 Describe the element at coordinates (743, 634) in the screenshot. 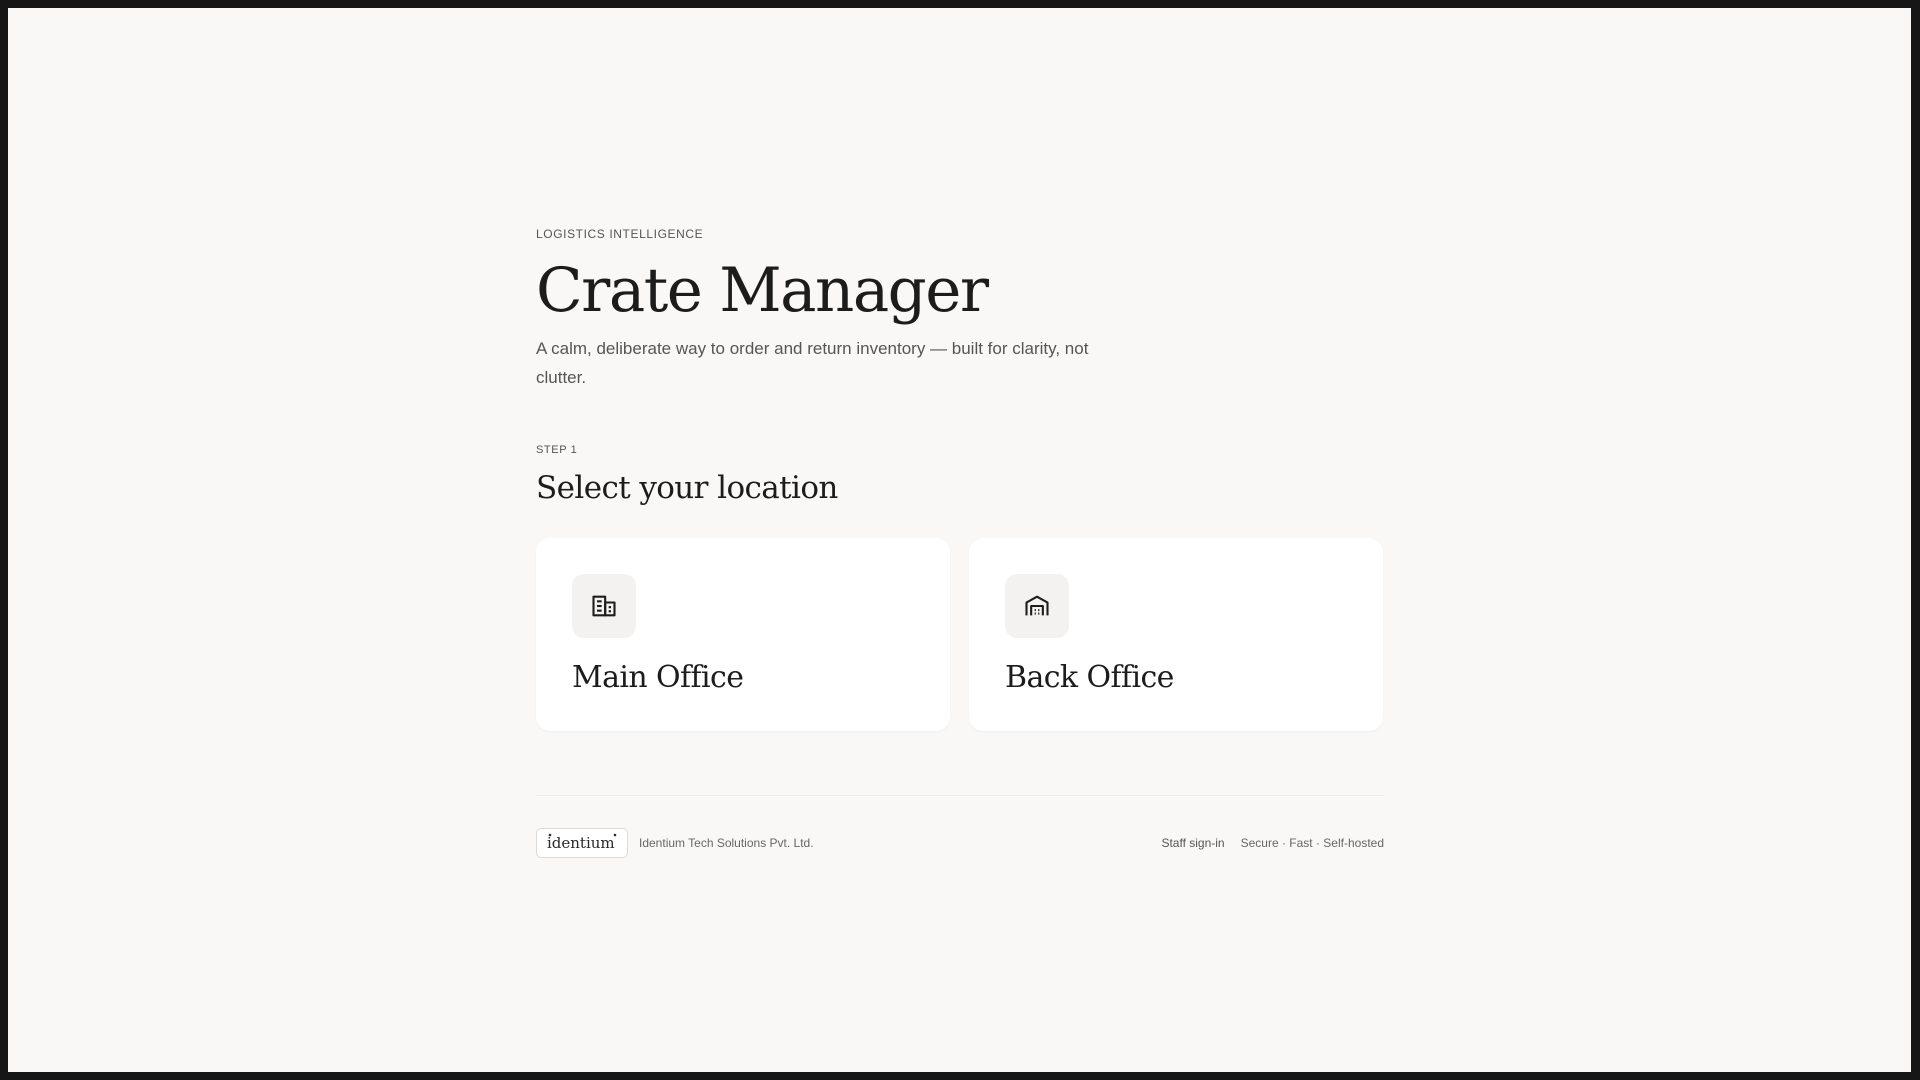

I see `location-card-main-office: Main Office` at that location.